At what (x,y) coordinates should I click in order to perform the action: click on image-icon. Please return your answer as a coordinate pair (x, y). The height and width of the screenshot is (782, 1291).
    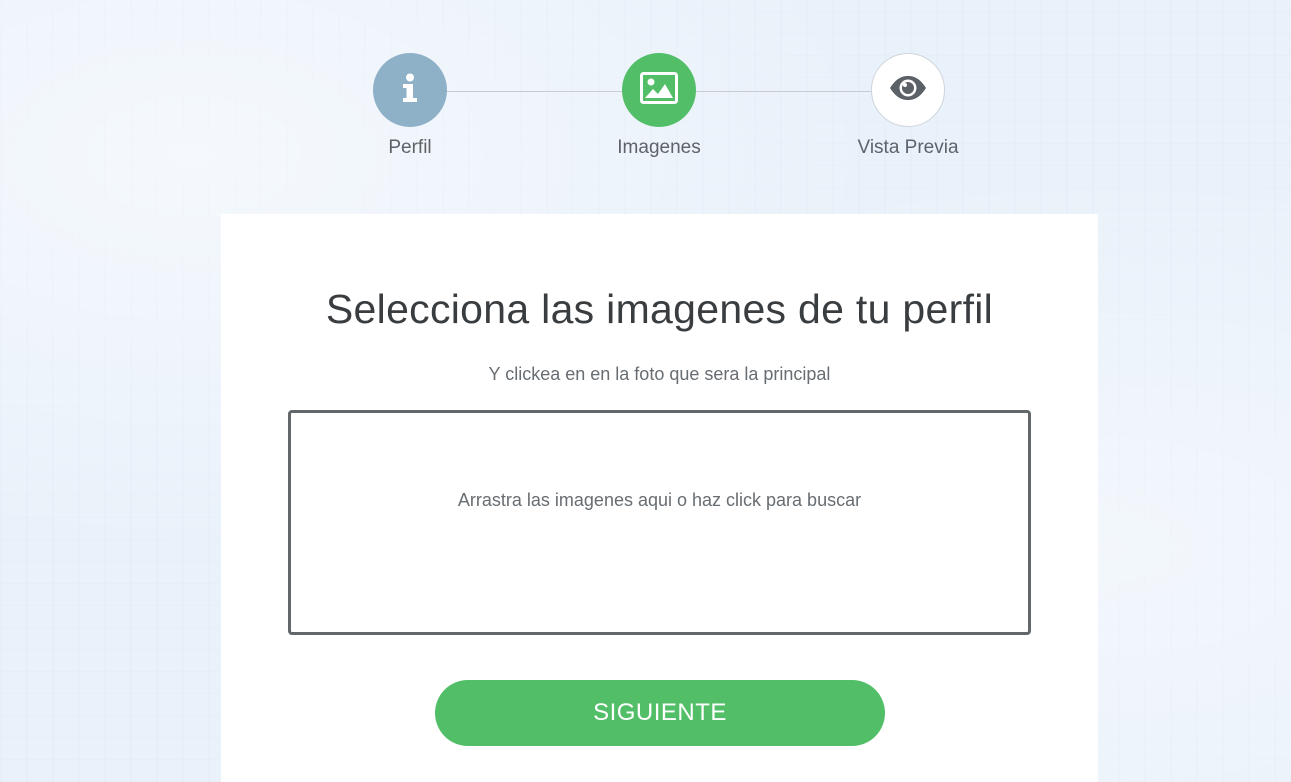
    Looking at the image, I should click on (659, 90).